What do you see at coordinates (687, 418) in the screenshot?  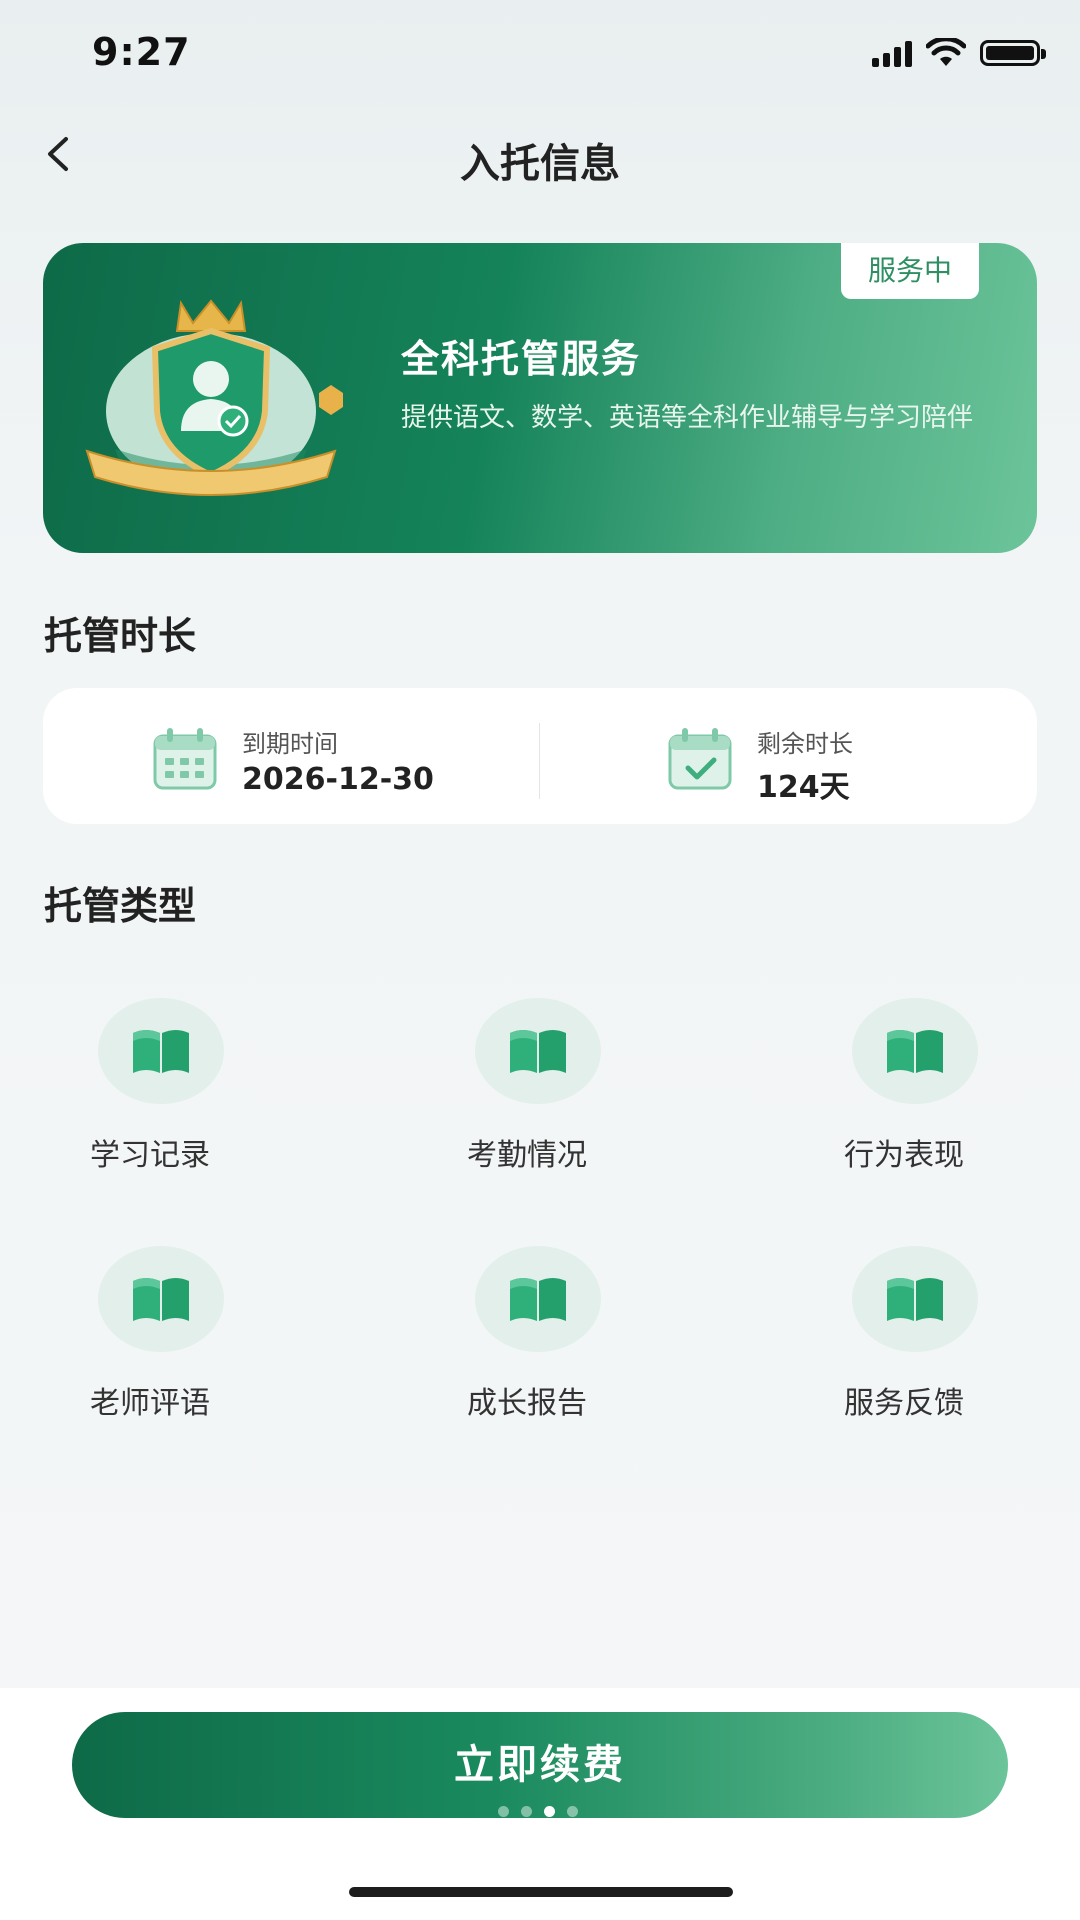 I see `service-description: 提供语文、数学、英语等全科作业辅导与学习陪伴` at bounding box center [687, 418].